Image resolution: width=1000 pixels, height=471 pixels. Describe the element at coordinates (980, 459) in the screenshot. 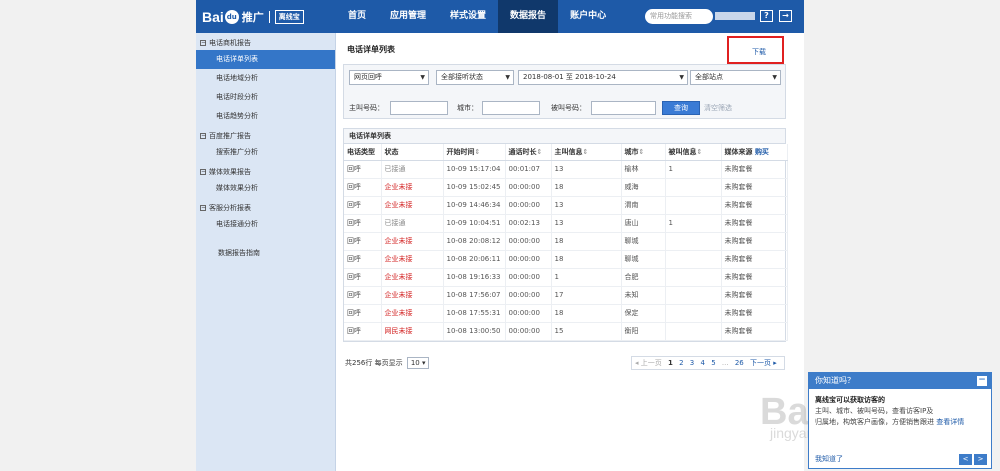

I see `tip-next-button: >` at that location.